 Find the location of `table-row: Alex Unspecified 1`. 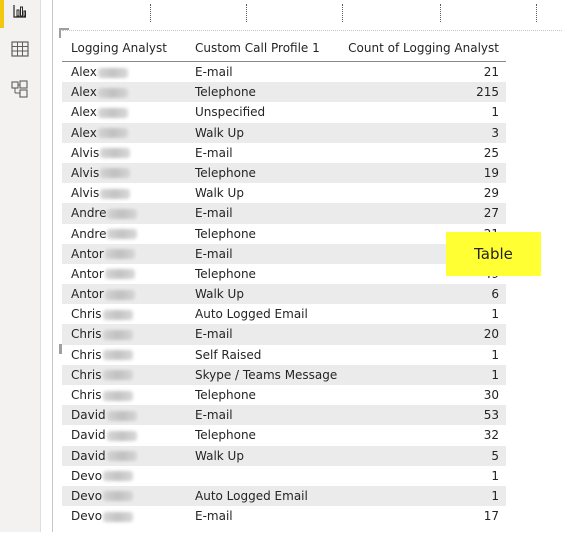

table-row: Alex Unspecified 1 is located at coordinates (284, 112).